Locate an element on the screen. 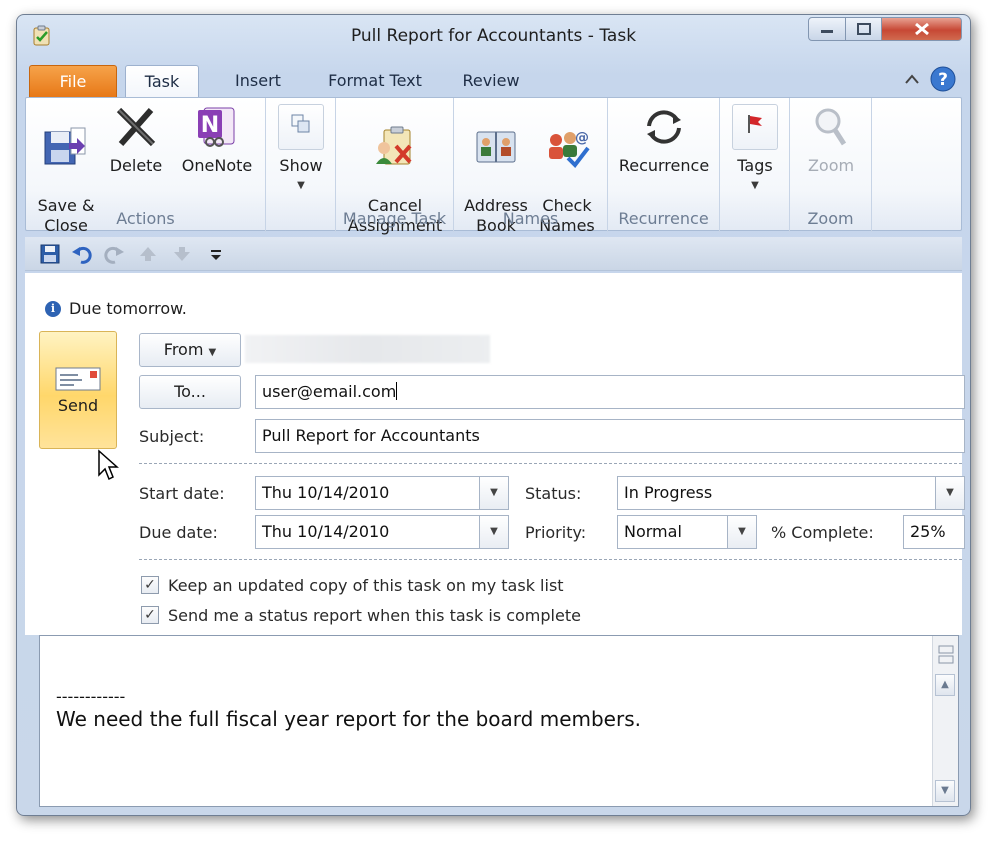 The image size is (1000, 846). info-message: Due tomorrow. is located at coordinates (128, 308).